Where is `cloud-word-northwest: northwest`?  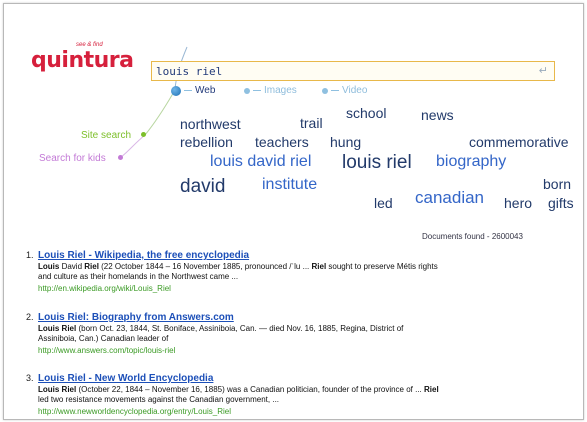 cloud-word-northwest: northwest is located at coordinates (210, 124).